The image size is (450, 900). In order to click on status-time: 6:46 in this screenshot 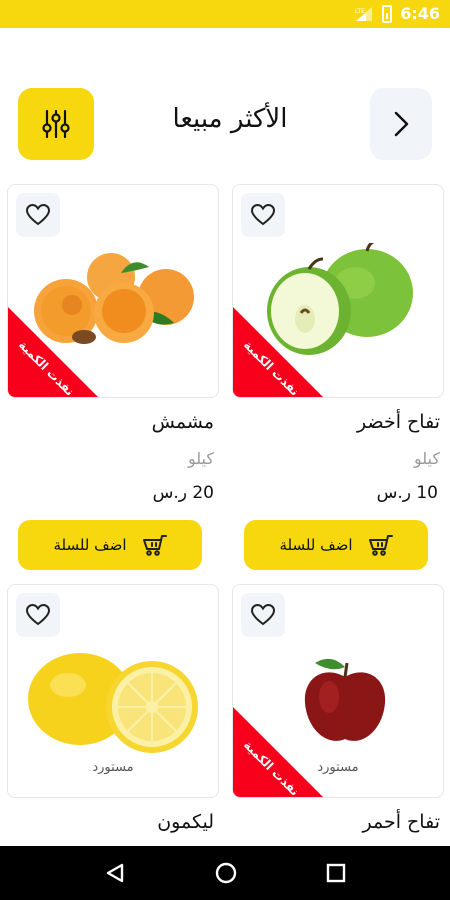, I will do `click(420, 13)`.